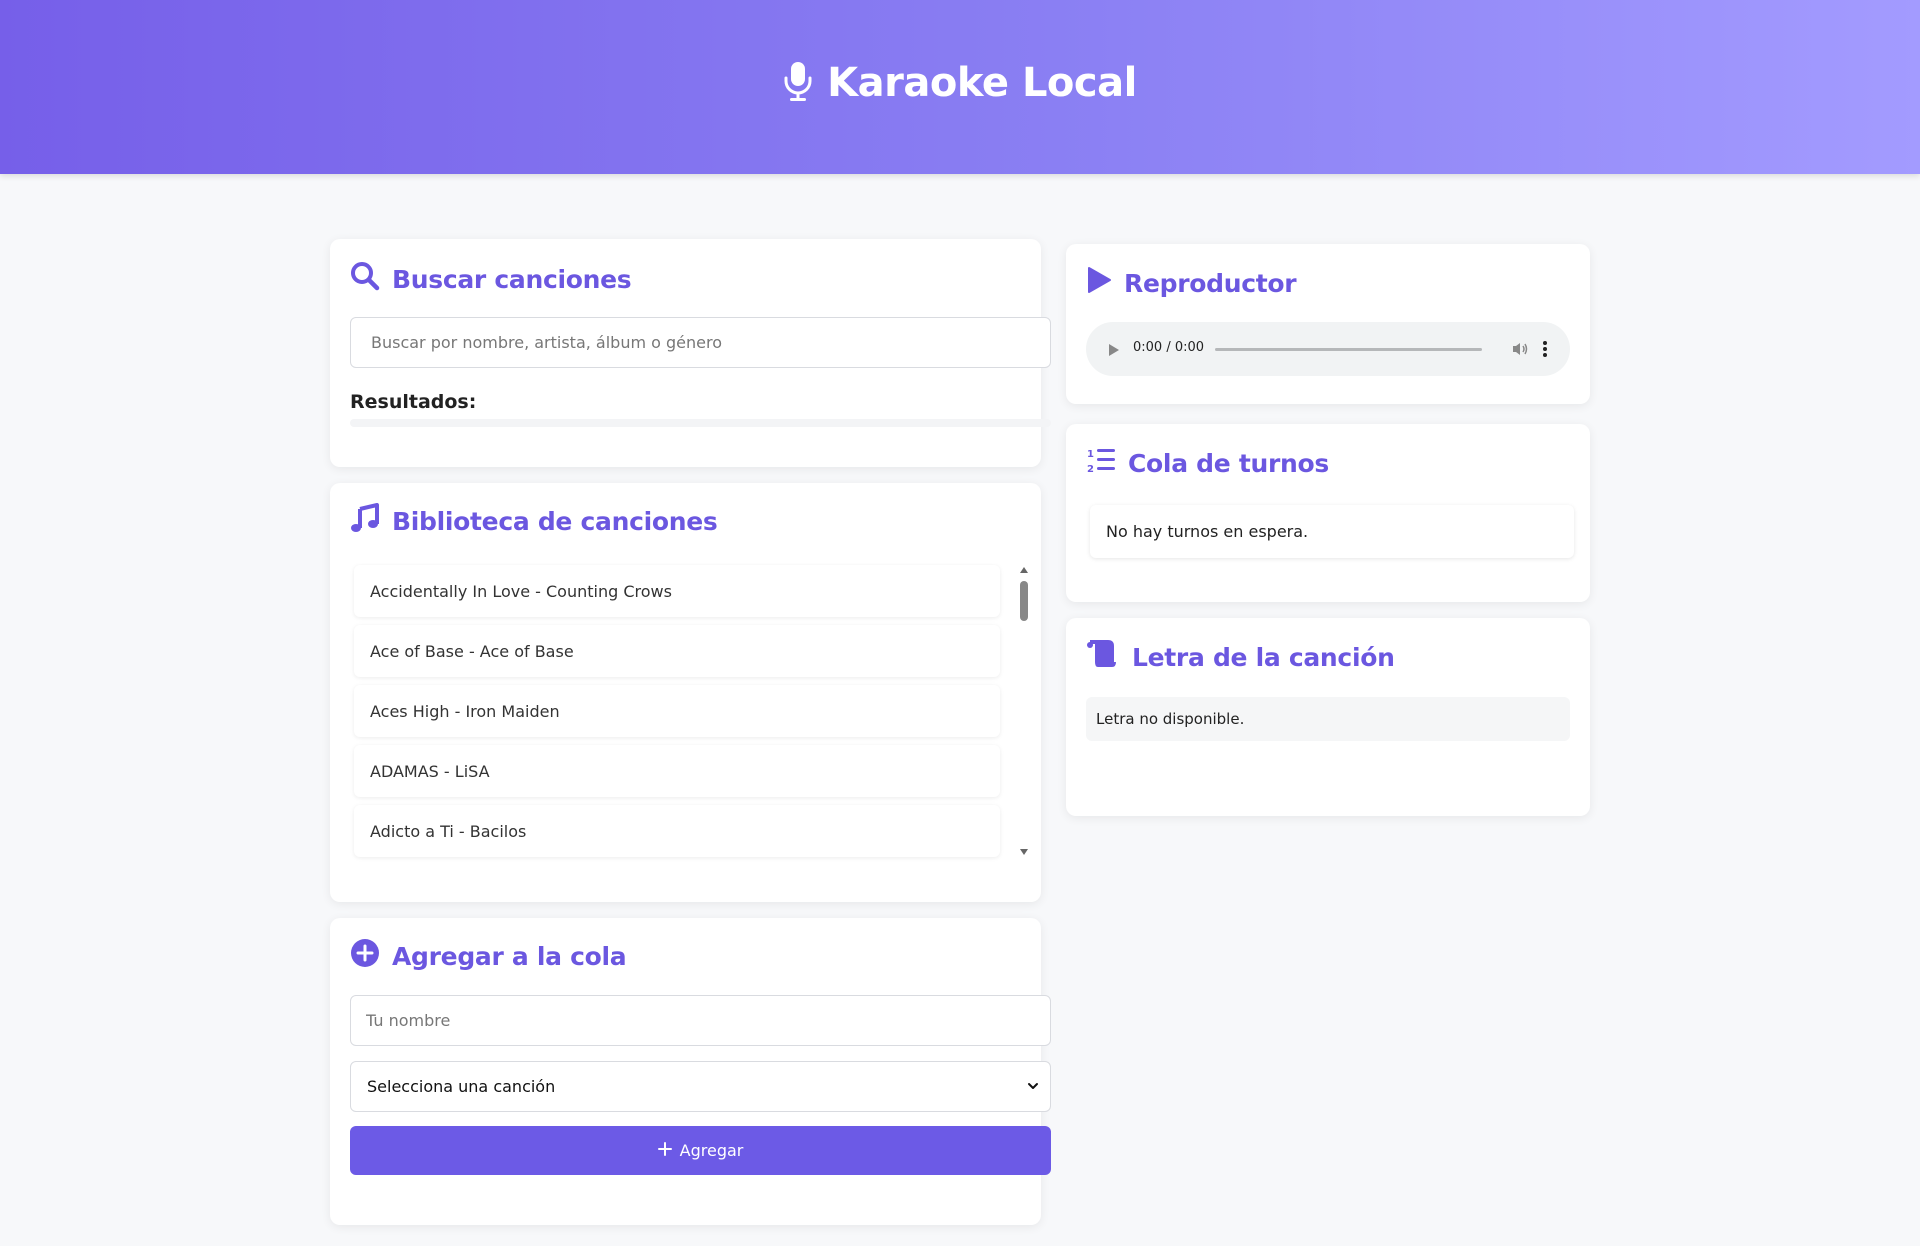 The width and height of the screenshot is (1920, 1246). What do you see at coordinates (1033, 1087) in the screenshot?
I see `chevron-down-icon` at bounding box center [1033, 1087].